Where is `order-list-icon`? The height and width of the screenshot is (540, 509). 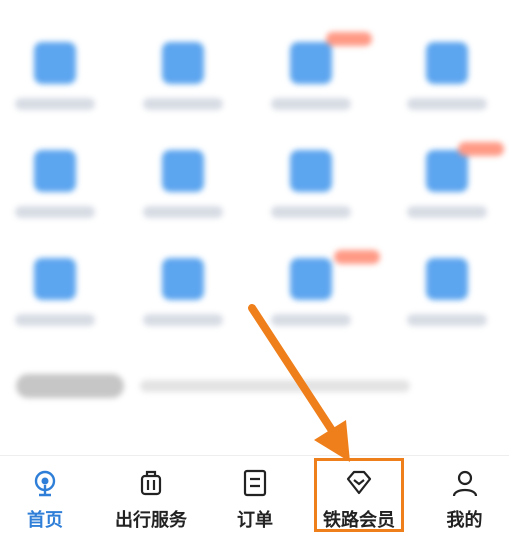 order-list-icon is located at coordinates (255, 483).